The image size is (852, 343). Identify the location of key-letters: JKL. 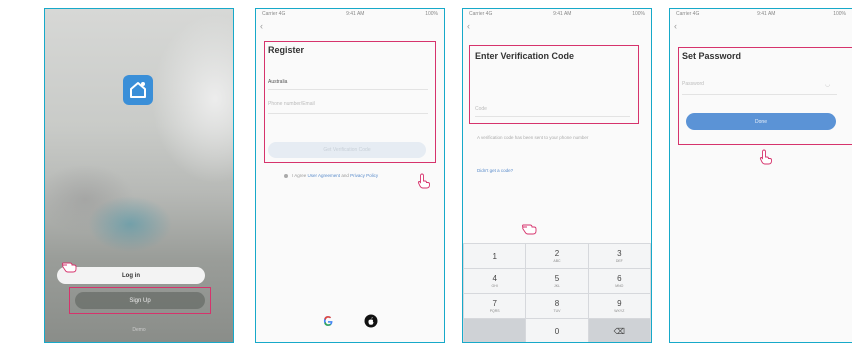
(556, 286).